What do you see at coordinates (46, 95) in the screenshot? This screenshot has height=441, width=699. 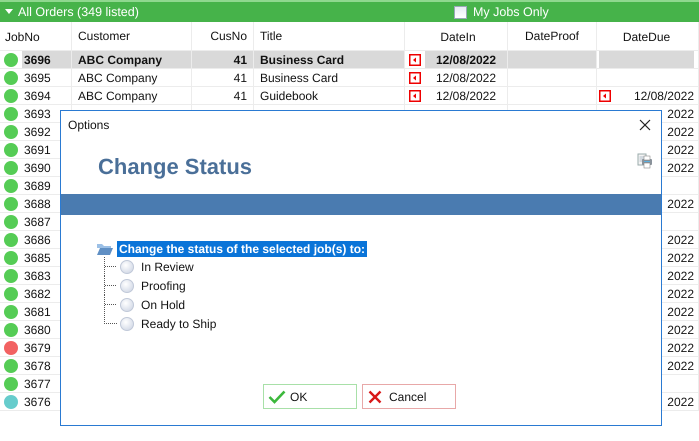 I see `job-number-cell: 3694` at bounding box center [46, 95].